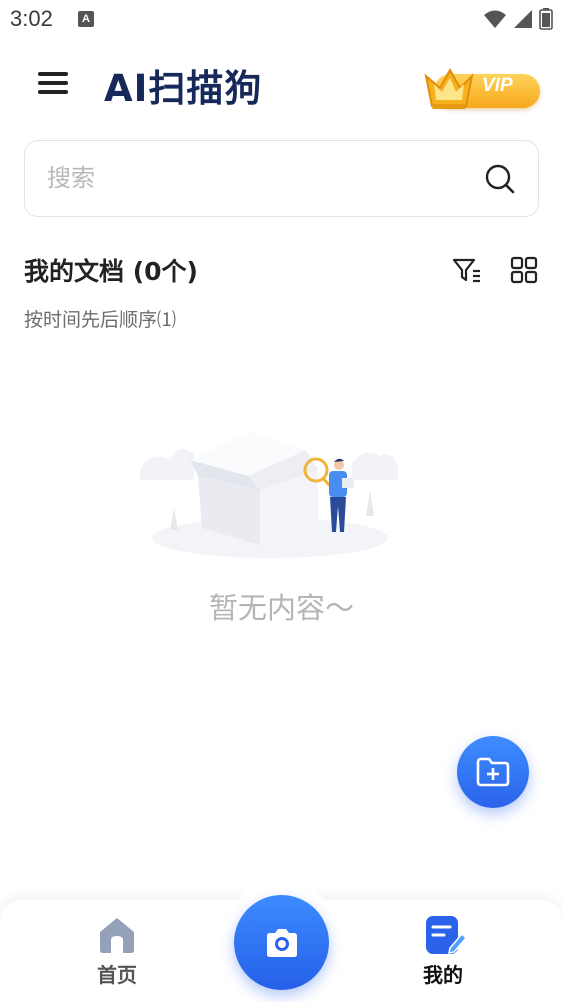 This screenshot has height=1002, width=563. What do you see at coordinates (31, 18) in the screenshot?
I see `status-time: 3:02` at bounding box center [31, 18].